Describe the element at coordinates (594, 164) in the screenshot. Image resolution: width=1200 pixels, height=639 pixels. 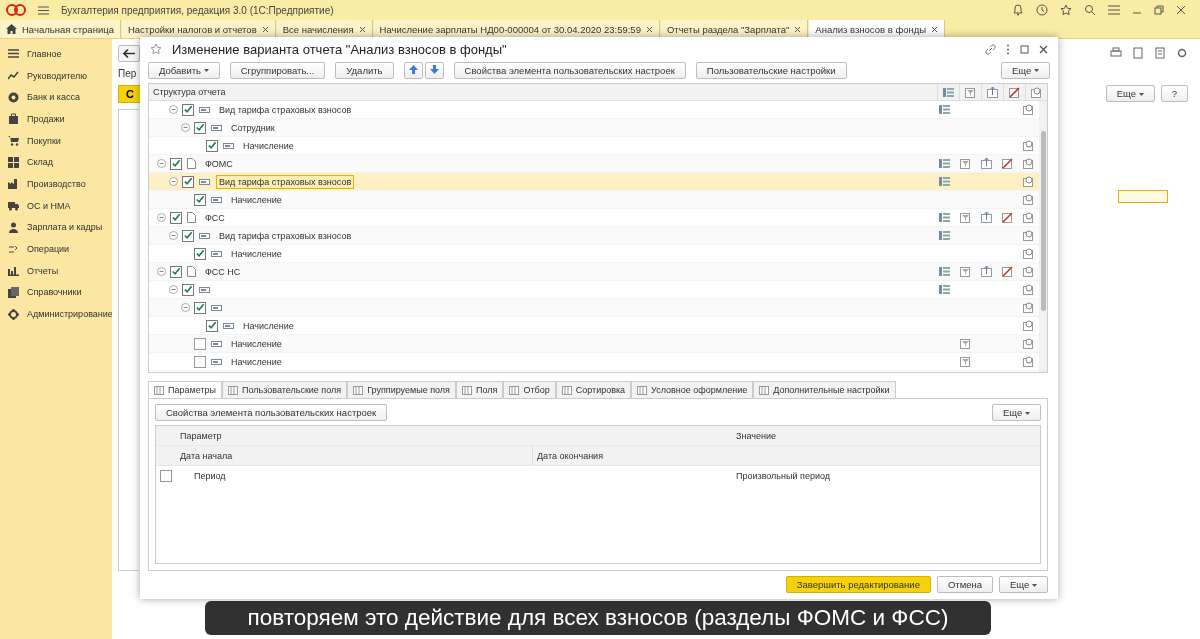
I see `tree-row: ФОМС` at that location.